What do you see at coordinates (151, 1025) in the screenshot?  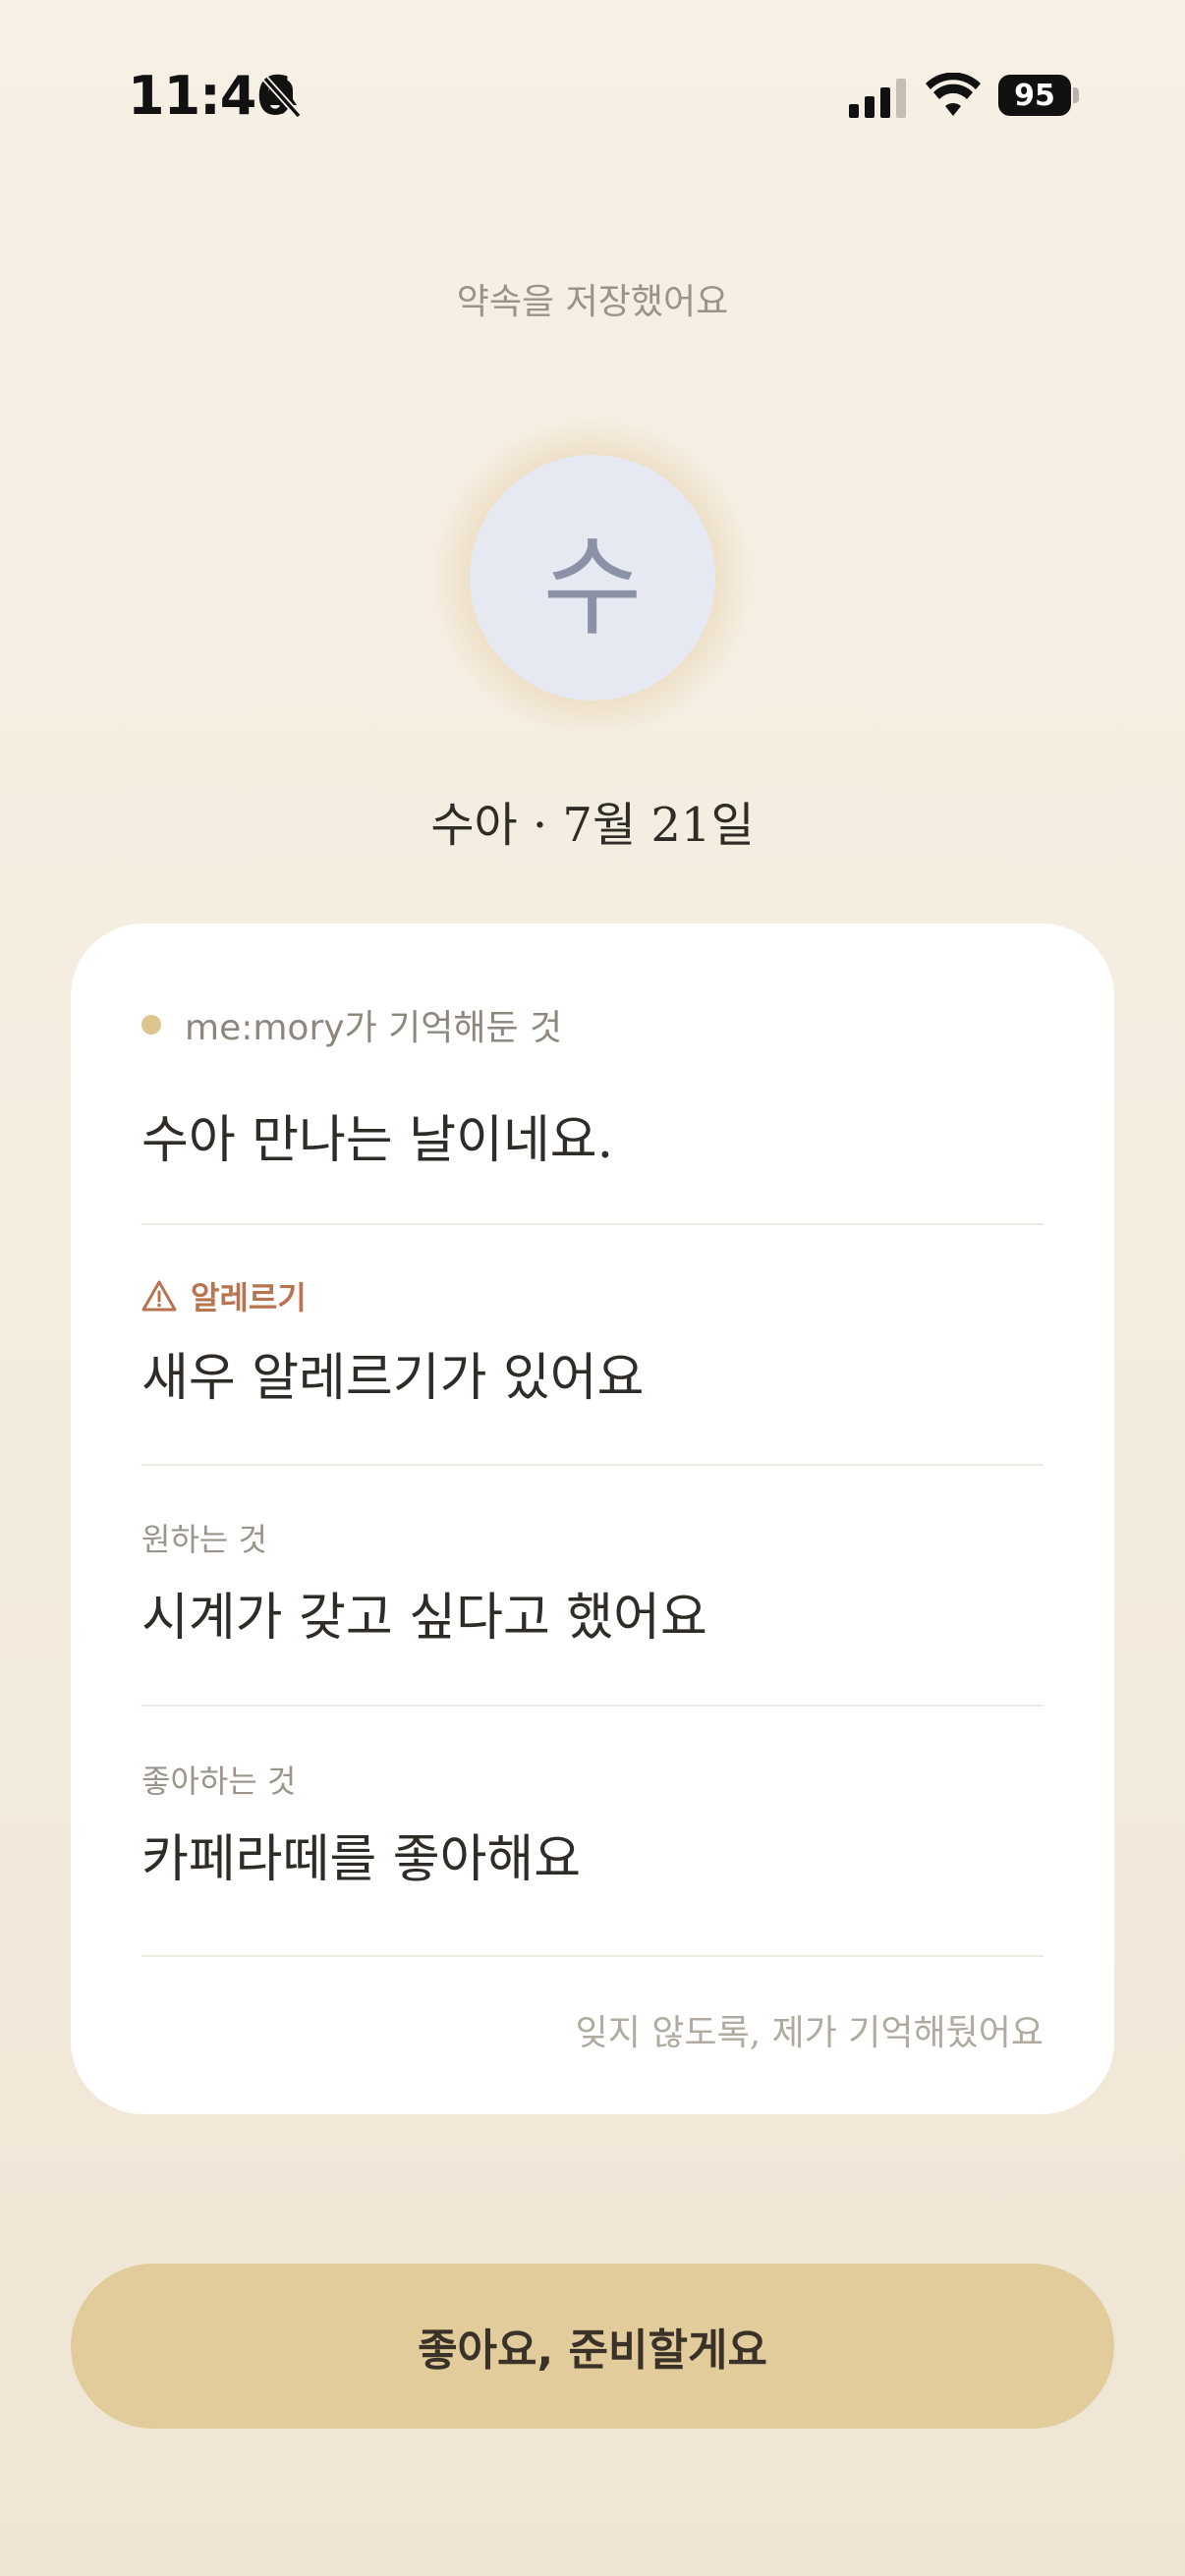 I see `dot-icon` at bounding box center [151, 1025].